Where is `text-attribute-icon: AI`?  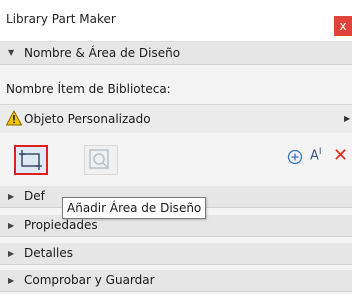 text-attribute-icon: AI is located at coordinates (316, 155).